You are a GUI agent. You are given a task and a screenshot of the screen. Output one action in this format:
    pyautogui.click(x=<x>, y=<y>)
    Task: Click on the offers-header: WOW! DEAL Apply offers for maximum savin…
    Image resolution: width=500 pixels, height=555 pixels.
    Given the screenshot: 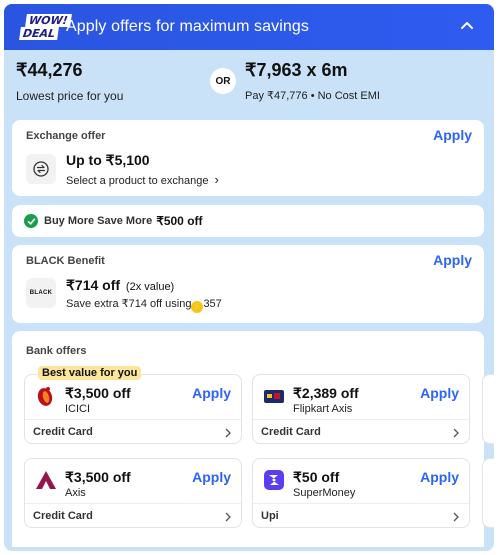 What is the action you would take?
    pyautogui.click(x=249, y=27)
    